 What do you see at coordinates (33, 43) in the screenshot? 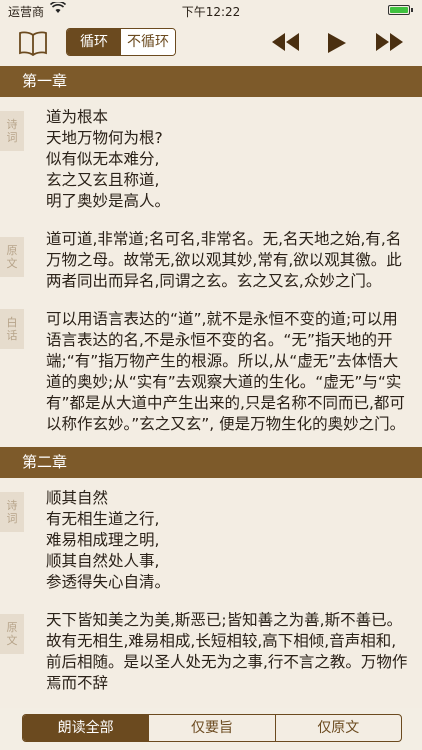
I see `book-icon` at bounding box center [33, 43].